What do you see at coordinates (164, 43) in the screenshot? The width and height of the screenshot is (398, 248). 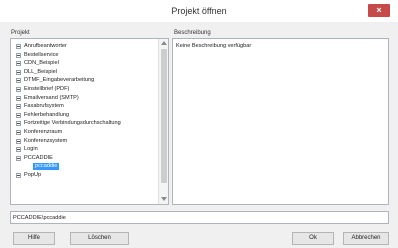 I see `scroll-up-arrow-icon` at bounding box center [164, 43].